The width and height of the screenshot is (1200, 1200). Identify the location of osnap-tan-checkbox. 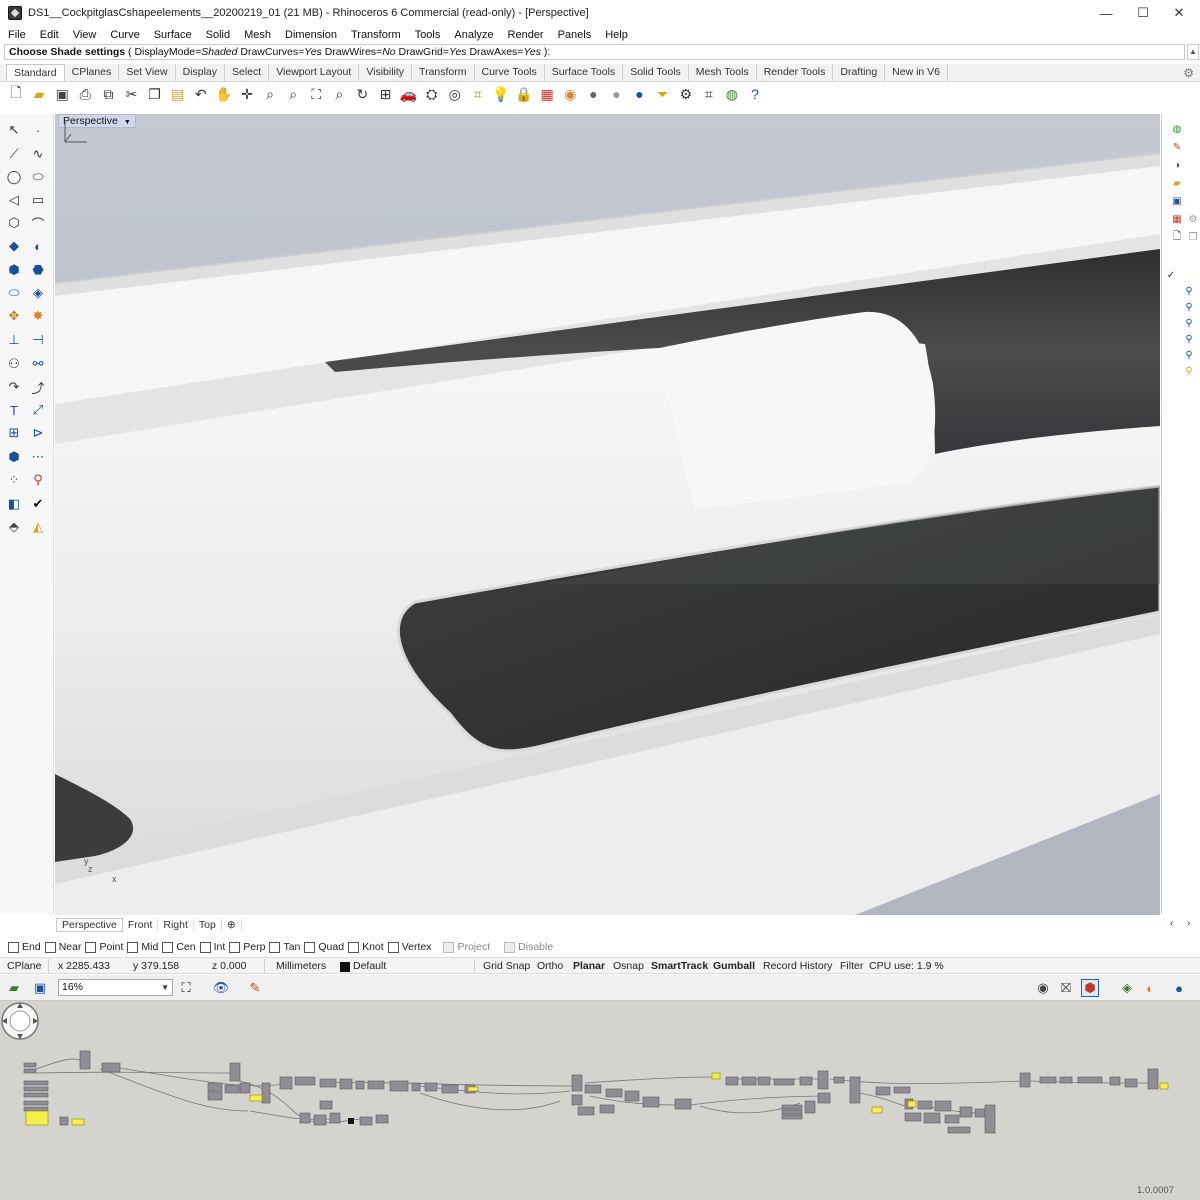
(275, 947).